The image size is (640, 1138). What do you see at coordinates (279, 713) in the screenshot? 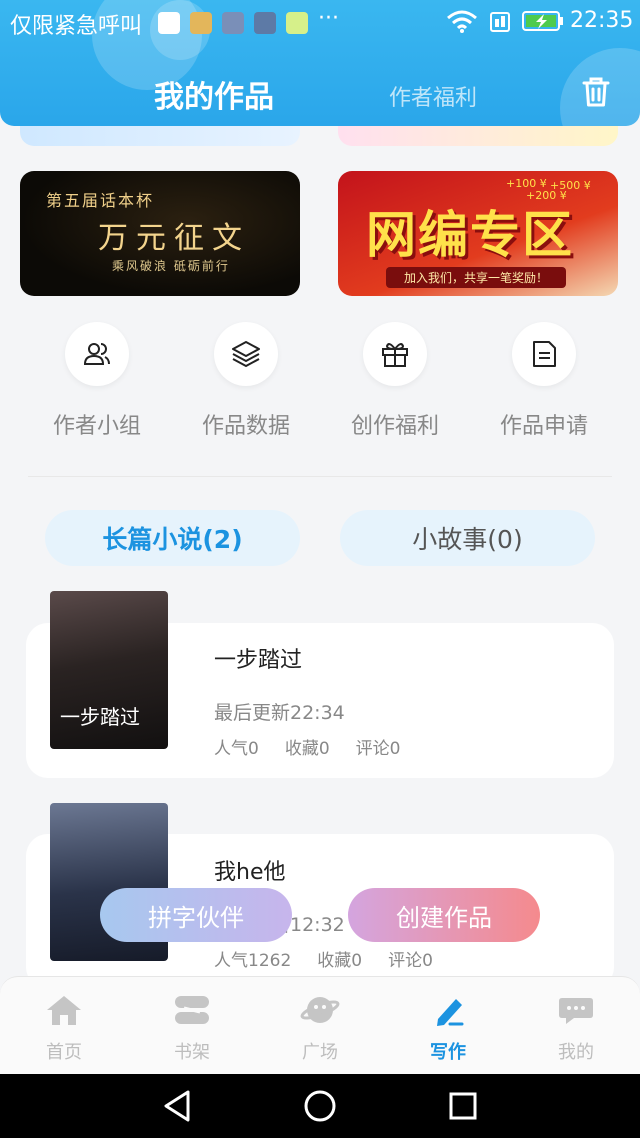
I see `work-last-updated: 最后更新22:34` at bounding box center [279, 713].